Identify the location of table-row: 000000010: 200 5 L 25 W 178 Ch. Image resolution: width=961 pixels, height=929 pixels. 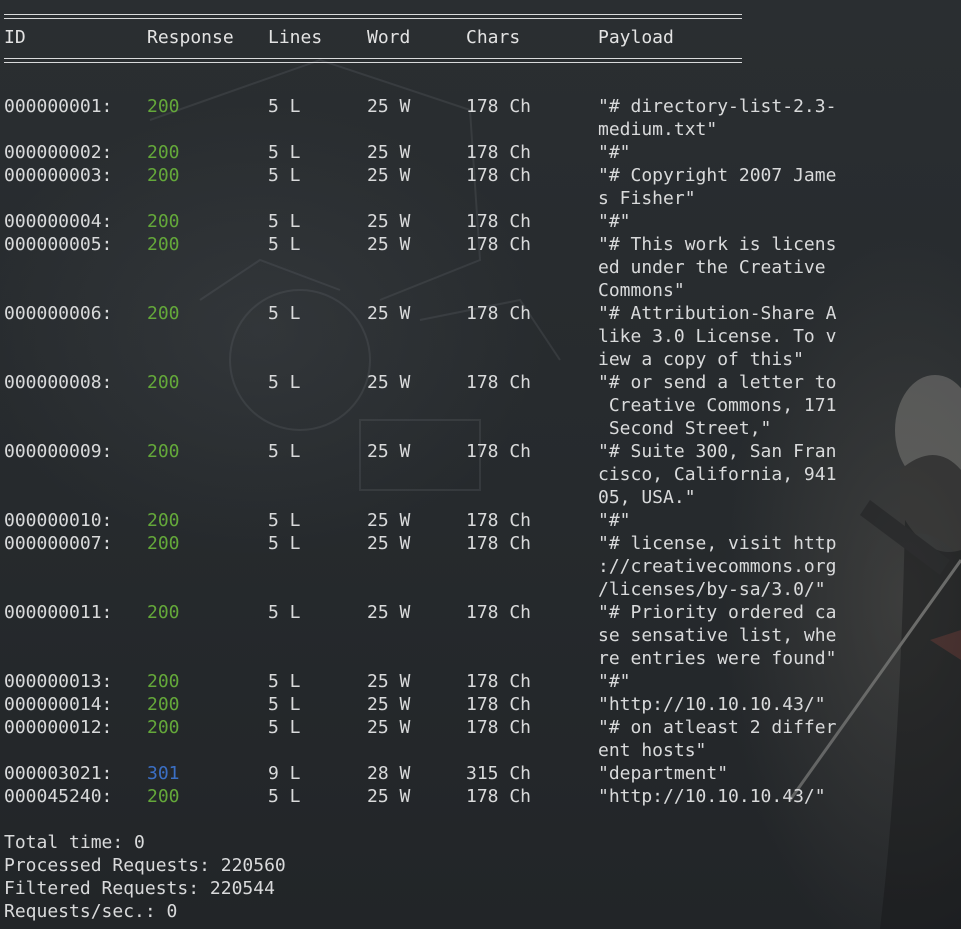
(479, 520).